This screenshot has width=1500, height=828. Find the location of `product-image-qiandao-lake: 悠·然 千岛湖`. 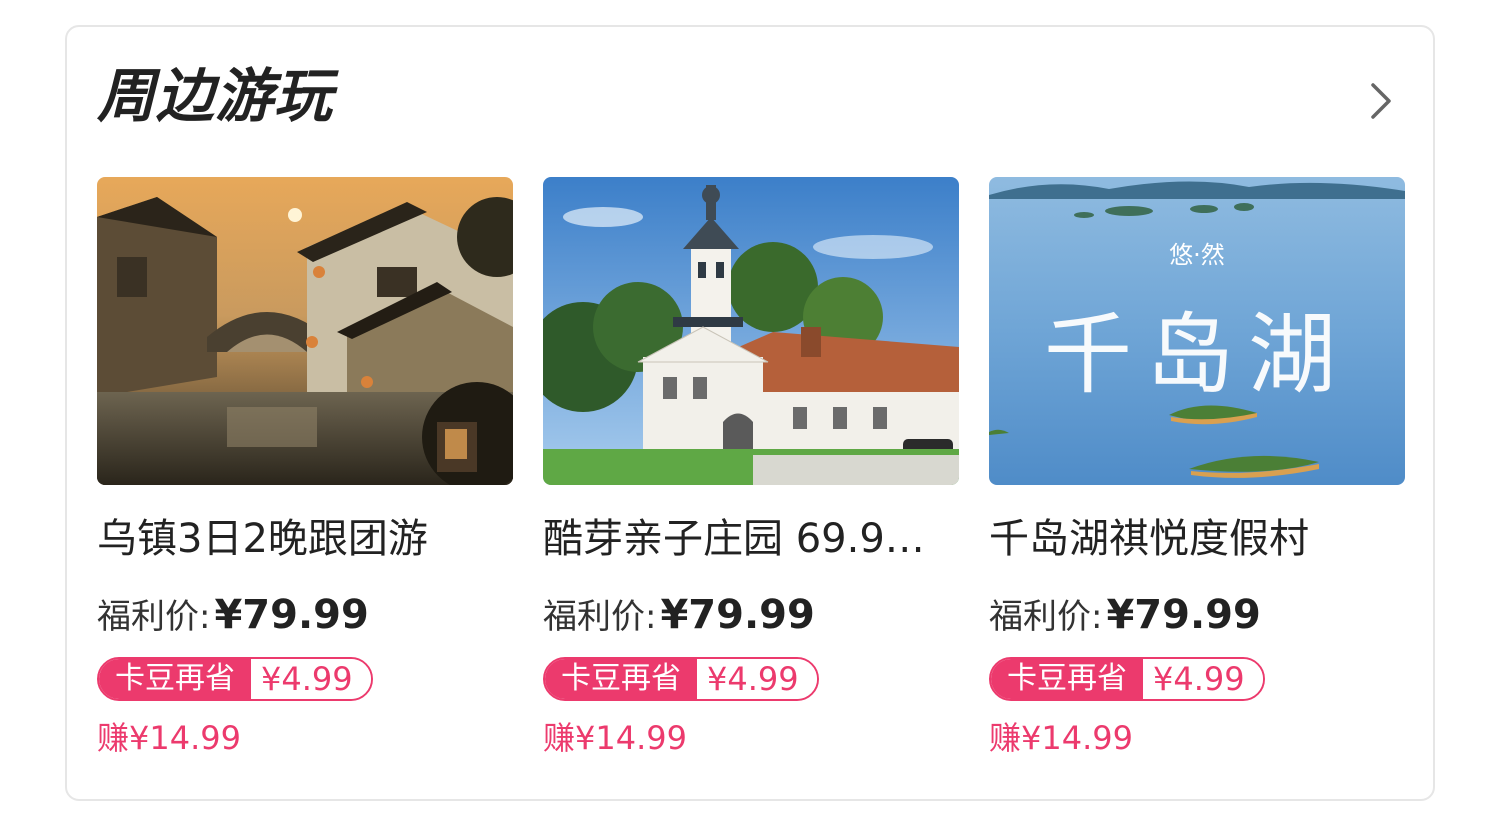

product-image-qiandao-lake: 悠·然 千岛湖 is located at coordinates (1197, 331).